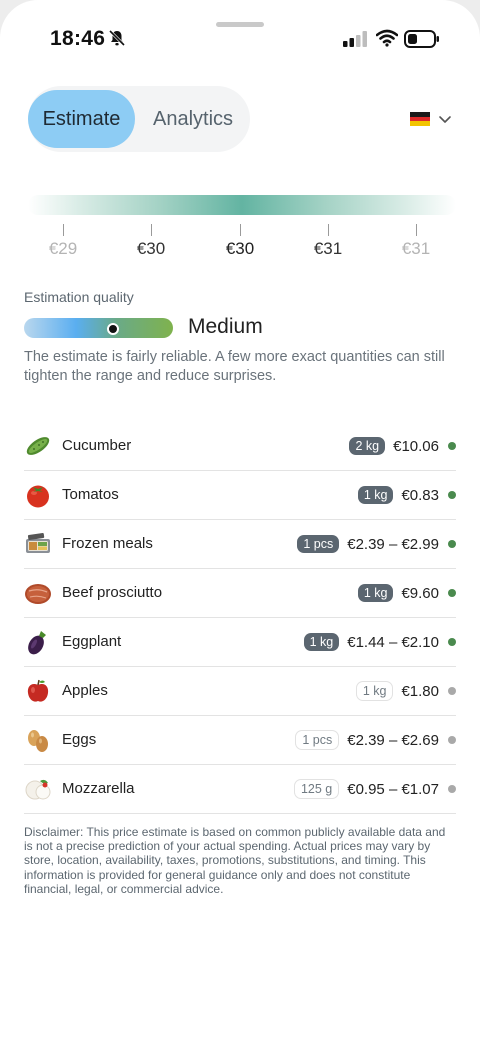  I want to click on tomato-icon, so click(38, 495).